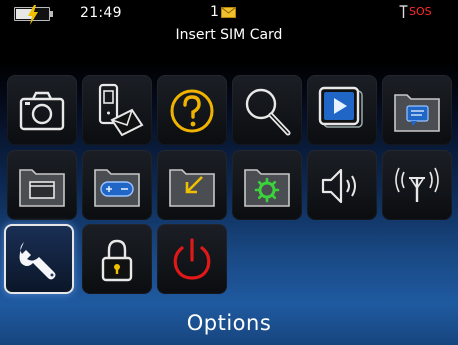 The image size is (458, 345). I want to click on charging-bolt-icon, so click(33, 15).